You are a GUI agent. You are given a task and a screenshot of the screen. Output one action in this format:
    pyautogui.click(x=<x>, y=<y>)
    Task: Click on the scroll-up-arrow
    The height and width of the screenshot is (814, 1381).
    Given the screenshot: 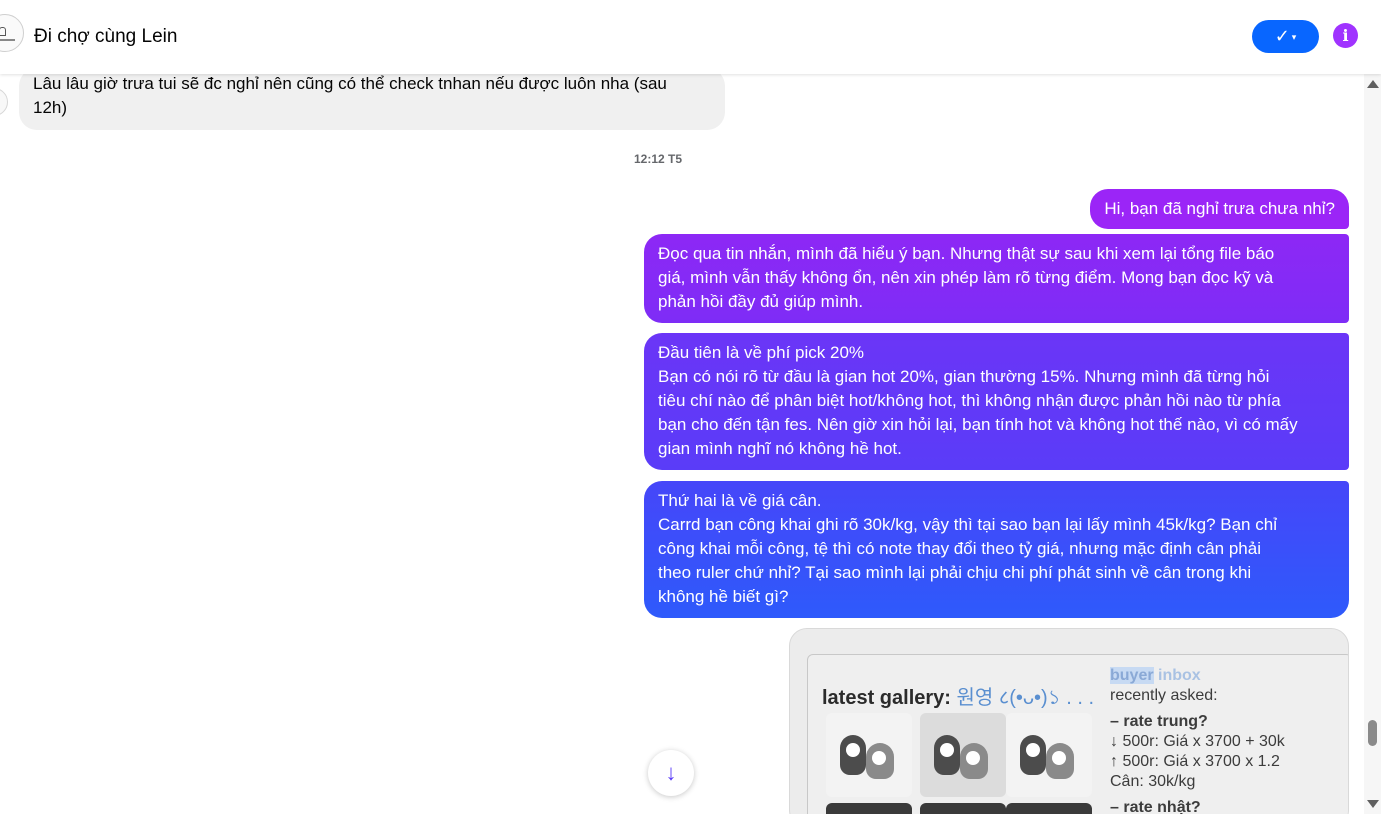 What is the action you would take?
    pyautogui.click(x=1373, y=84)
    